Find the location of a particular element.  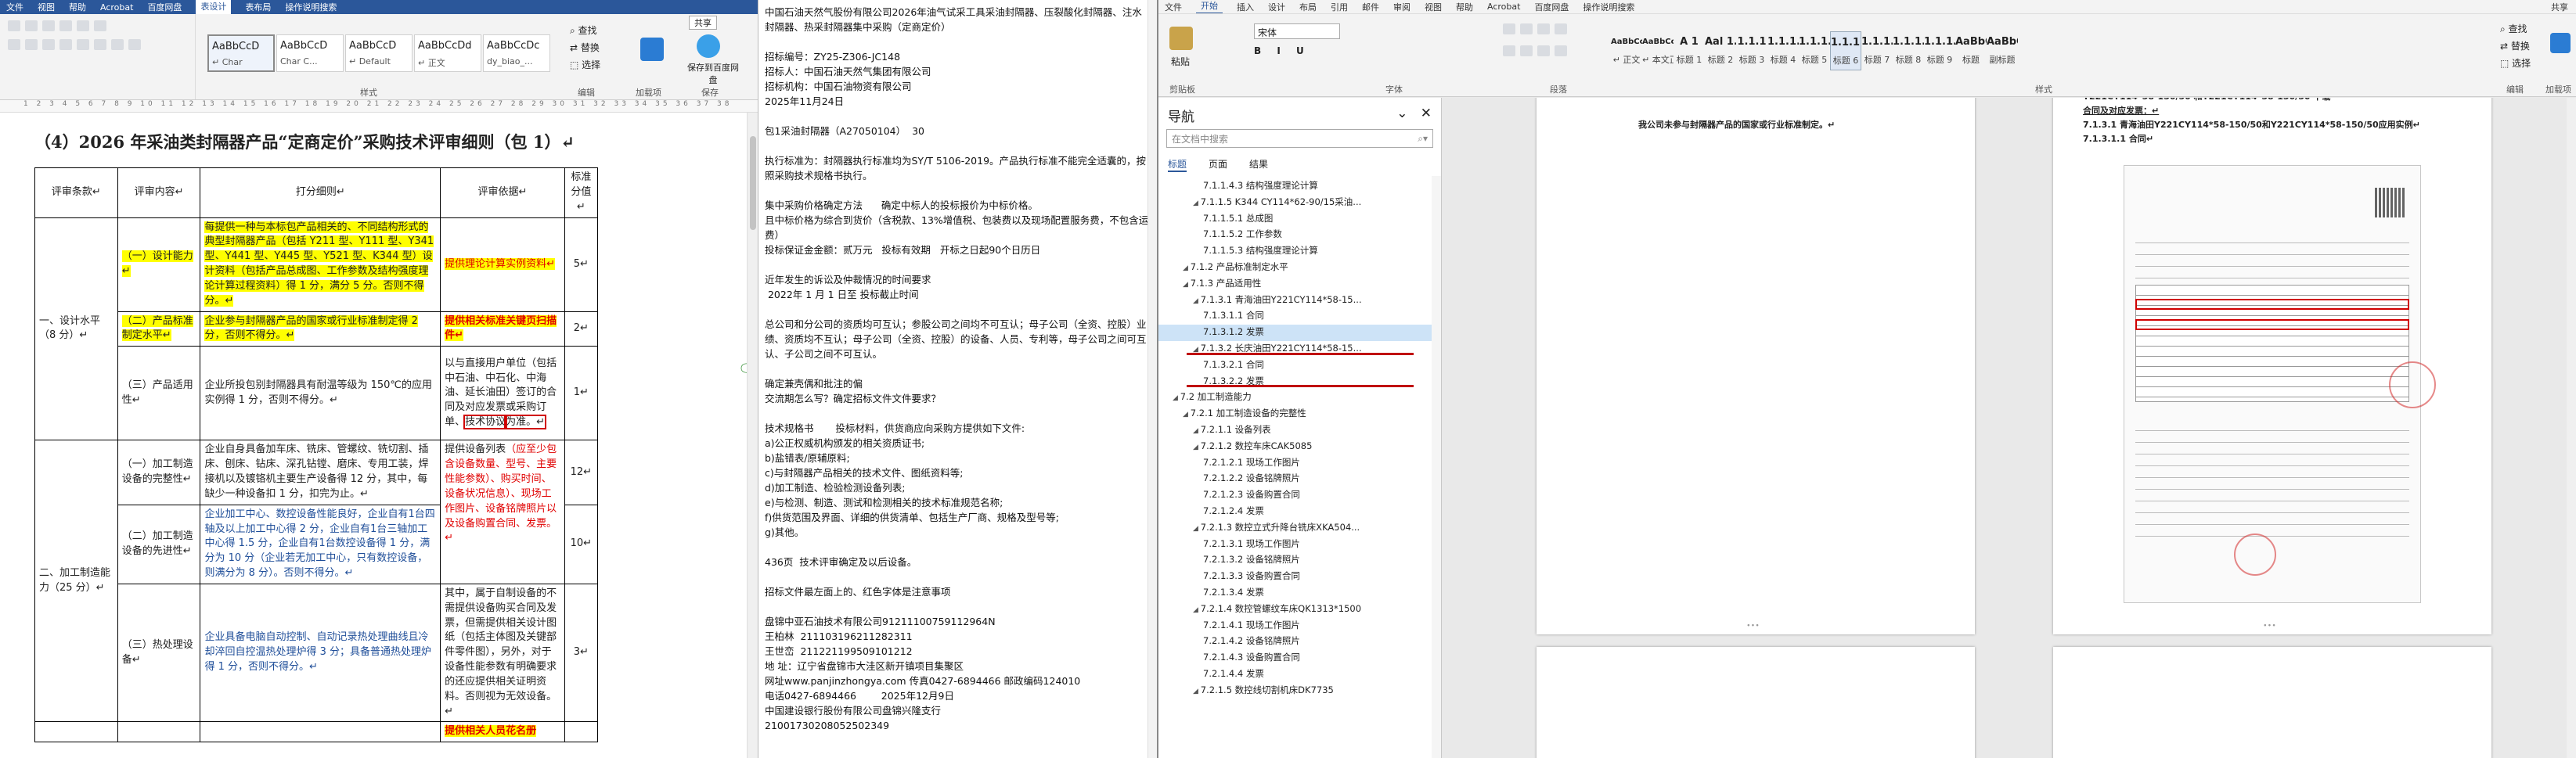

style-option: 1.1.1. 标题 4 is located at coordinates (1783, 50).